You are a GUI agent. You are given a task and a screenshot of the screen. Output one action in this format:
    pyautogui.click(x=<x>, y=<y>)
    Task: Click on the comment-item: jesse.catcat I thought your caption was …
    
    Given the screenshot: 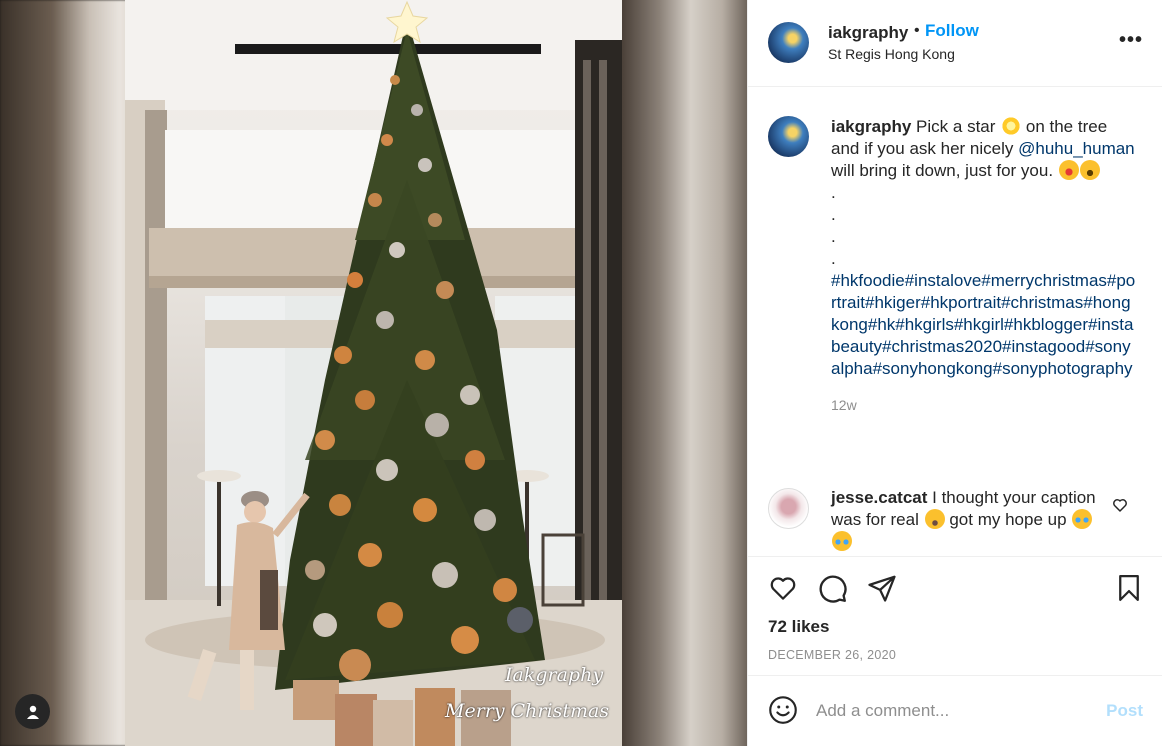 What is the action you would take?
    pyautogui.click(x=963, y=520)
    